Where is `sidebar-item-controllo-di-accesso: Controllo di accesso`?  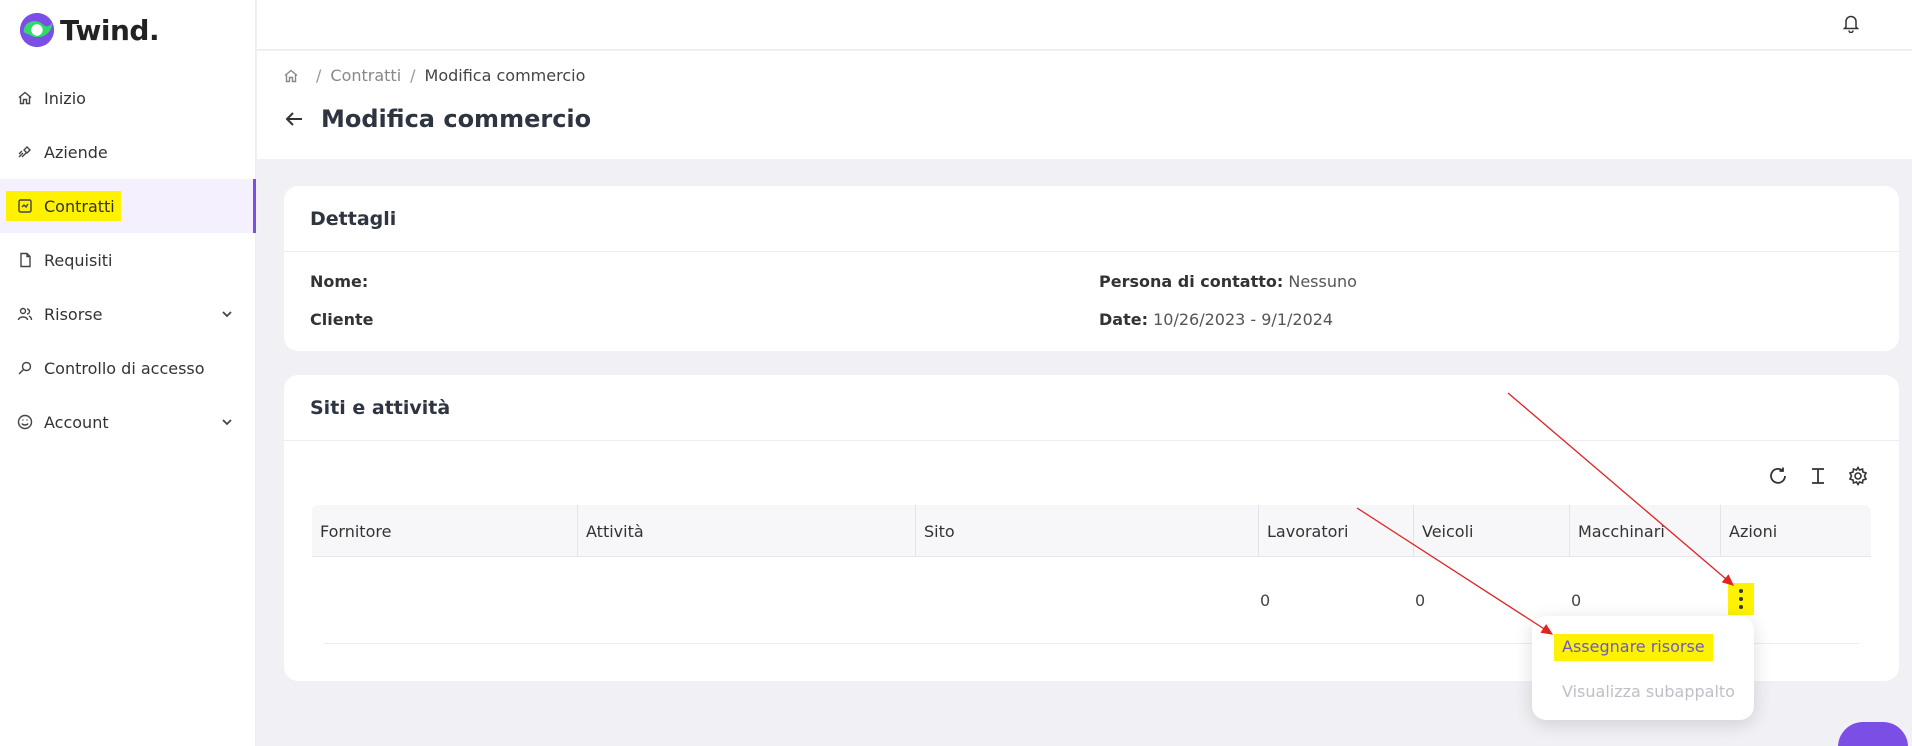 sidebar-item-controllo-di-accesso: Controllo di accesso is located at coordinates (128, 368).